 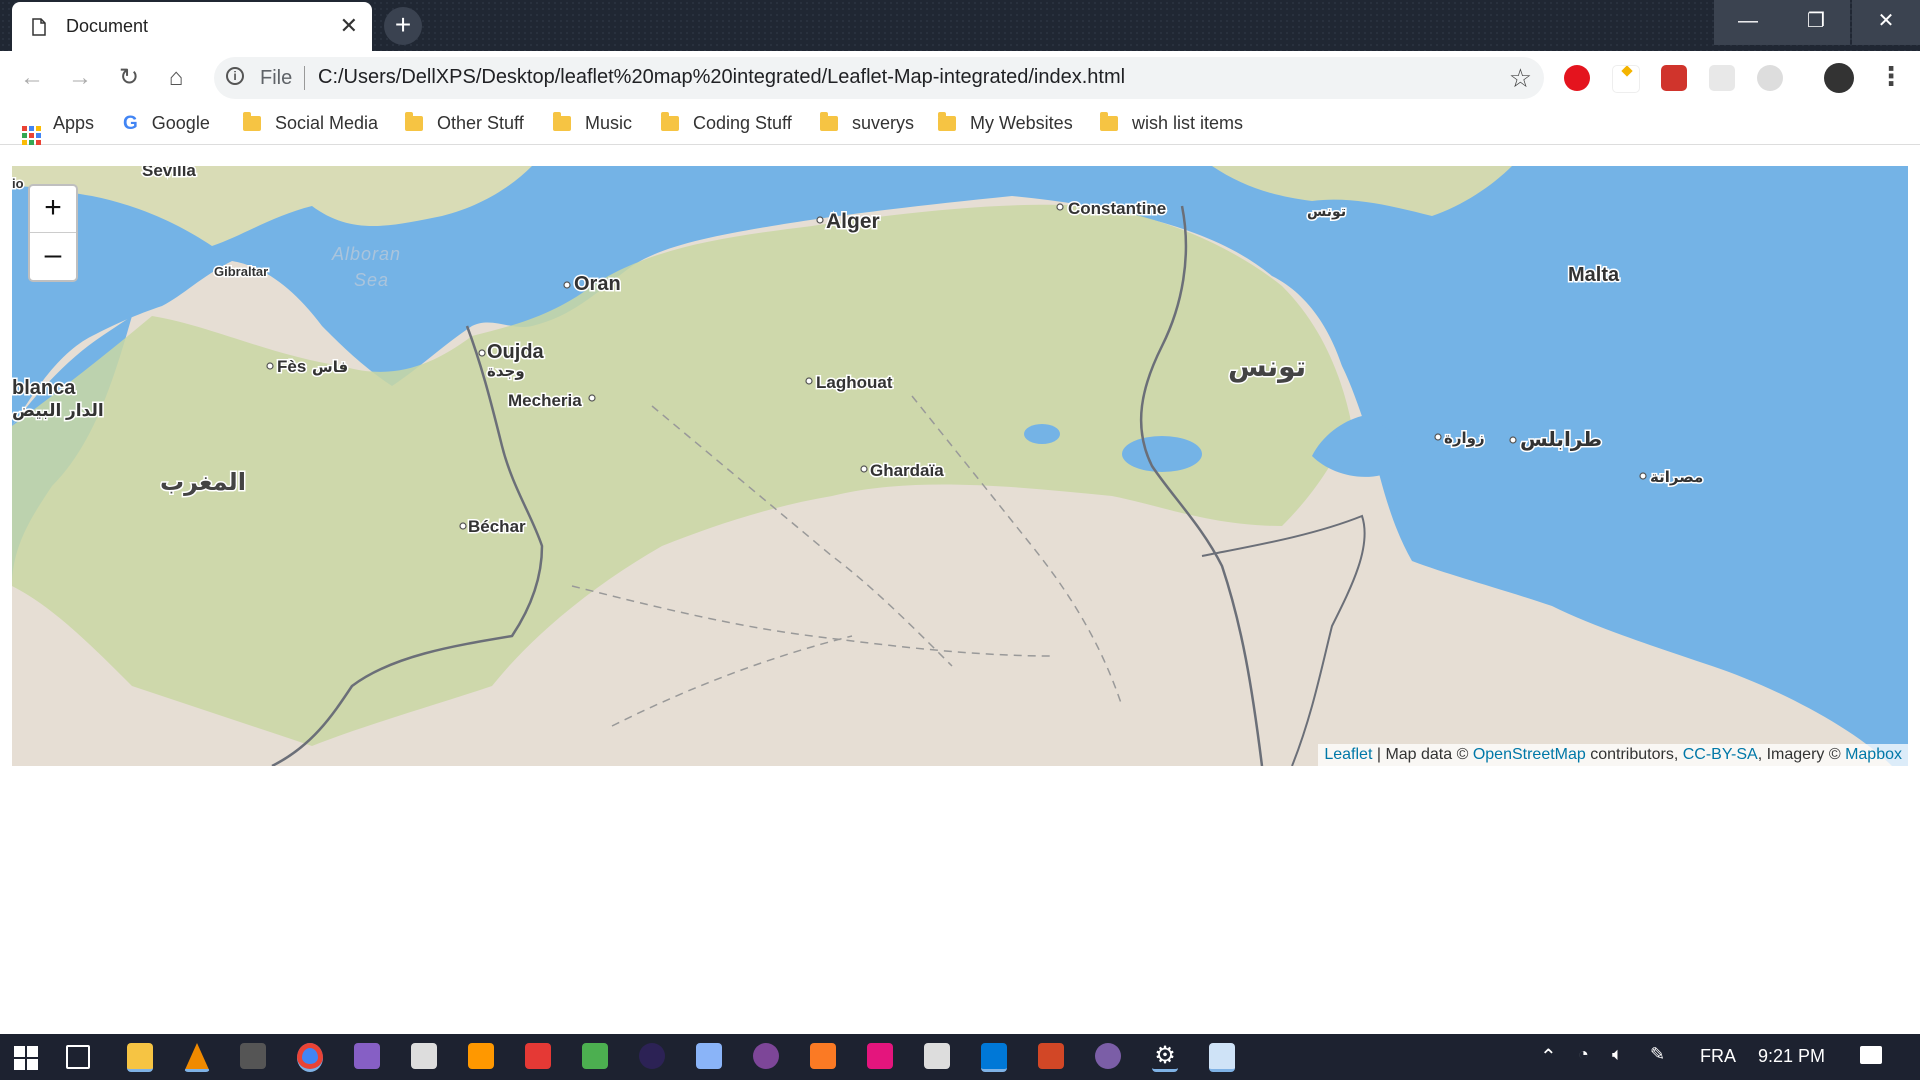 What do you see at coordinates (937, 1056) in the screenshot?
I see `calendar-icon` at bounding box center [937, 1056].